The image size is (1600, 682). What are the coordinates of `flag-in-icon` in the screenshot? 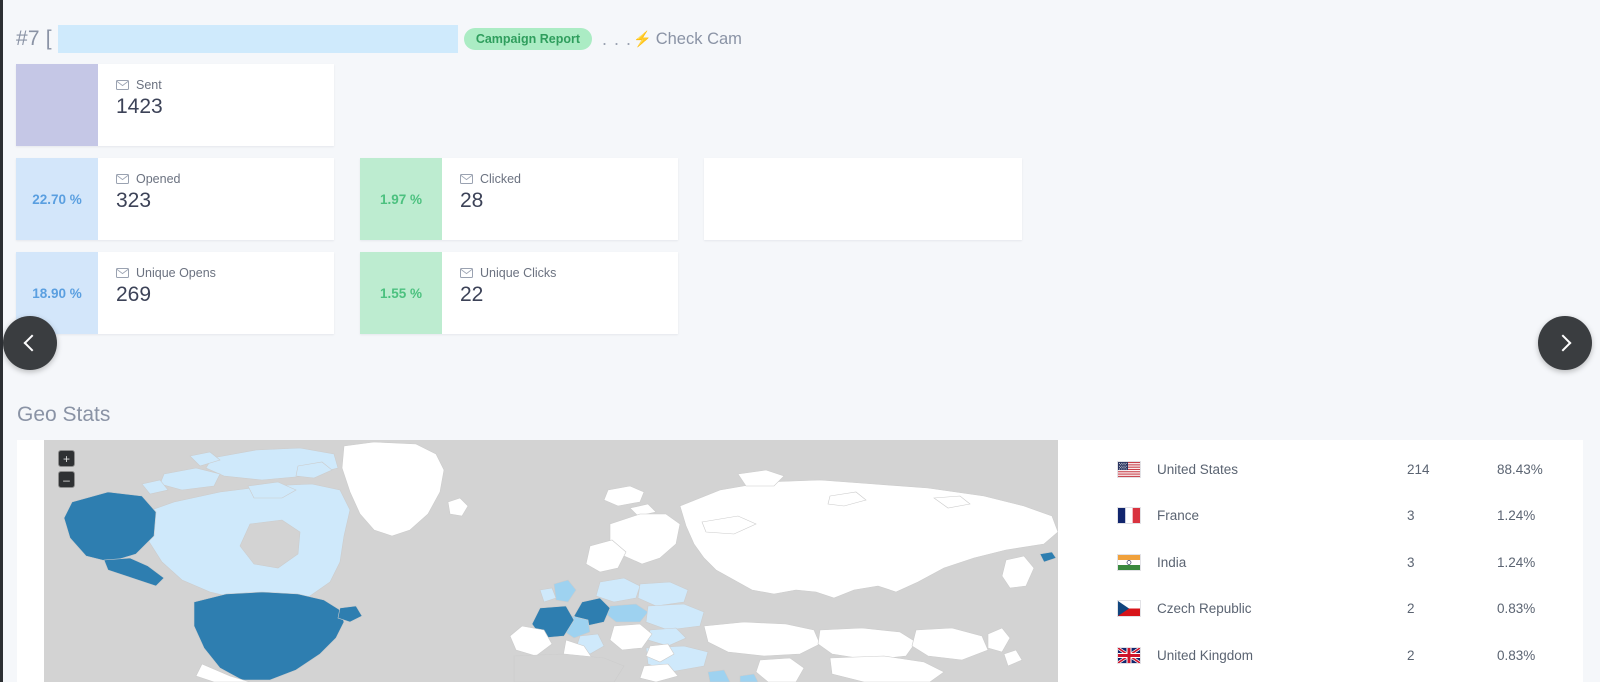 It's located at (1129, 562).